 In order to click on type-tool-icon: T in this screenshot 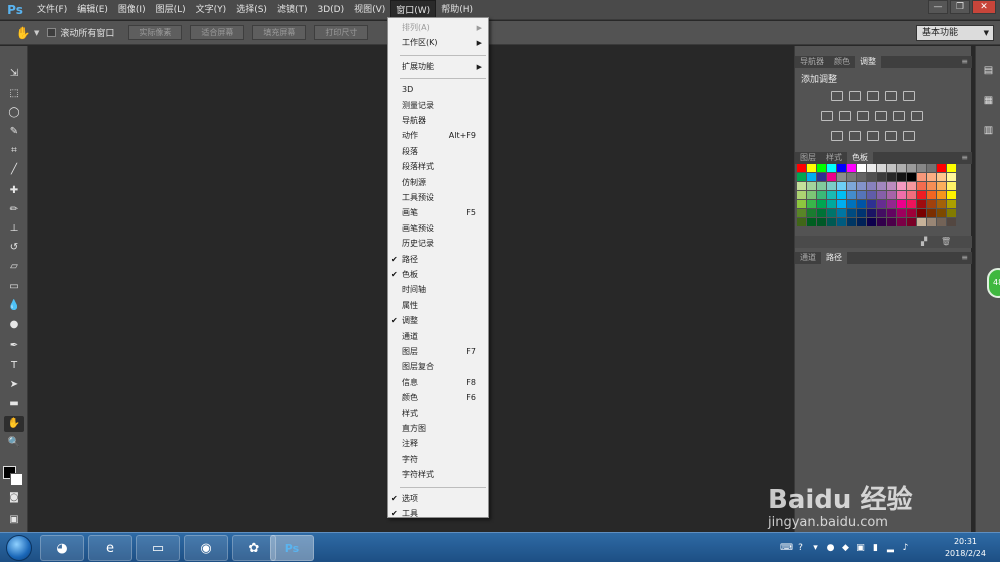, I will do `click(14, 366)`.